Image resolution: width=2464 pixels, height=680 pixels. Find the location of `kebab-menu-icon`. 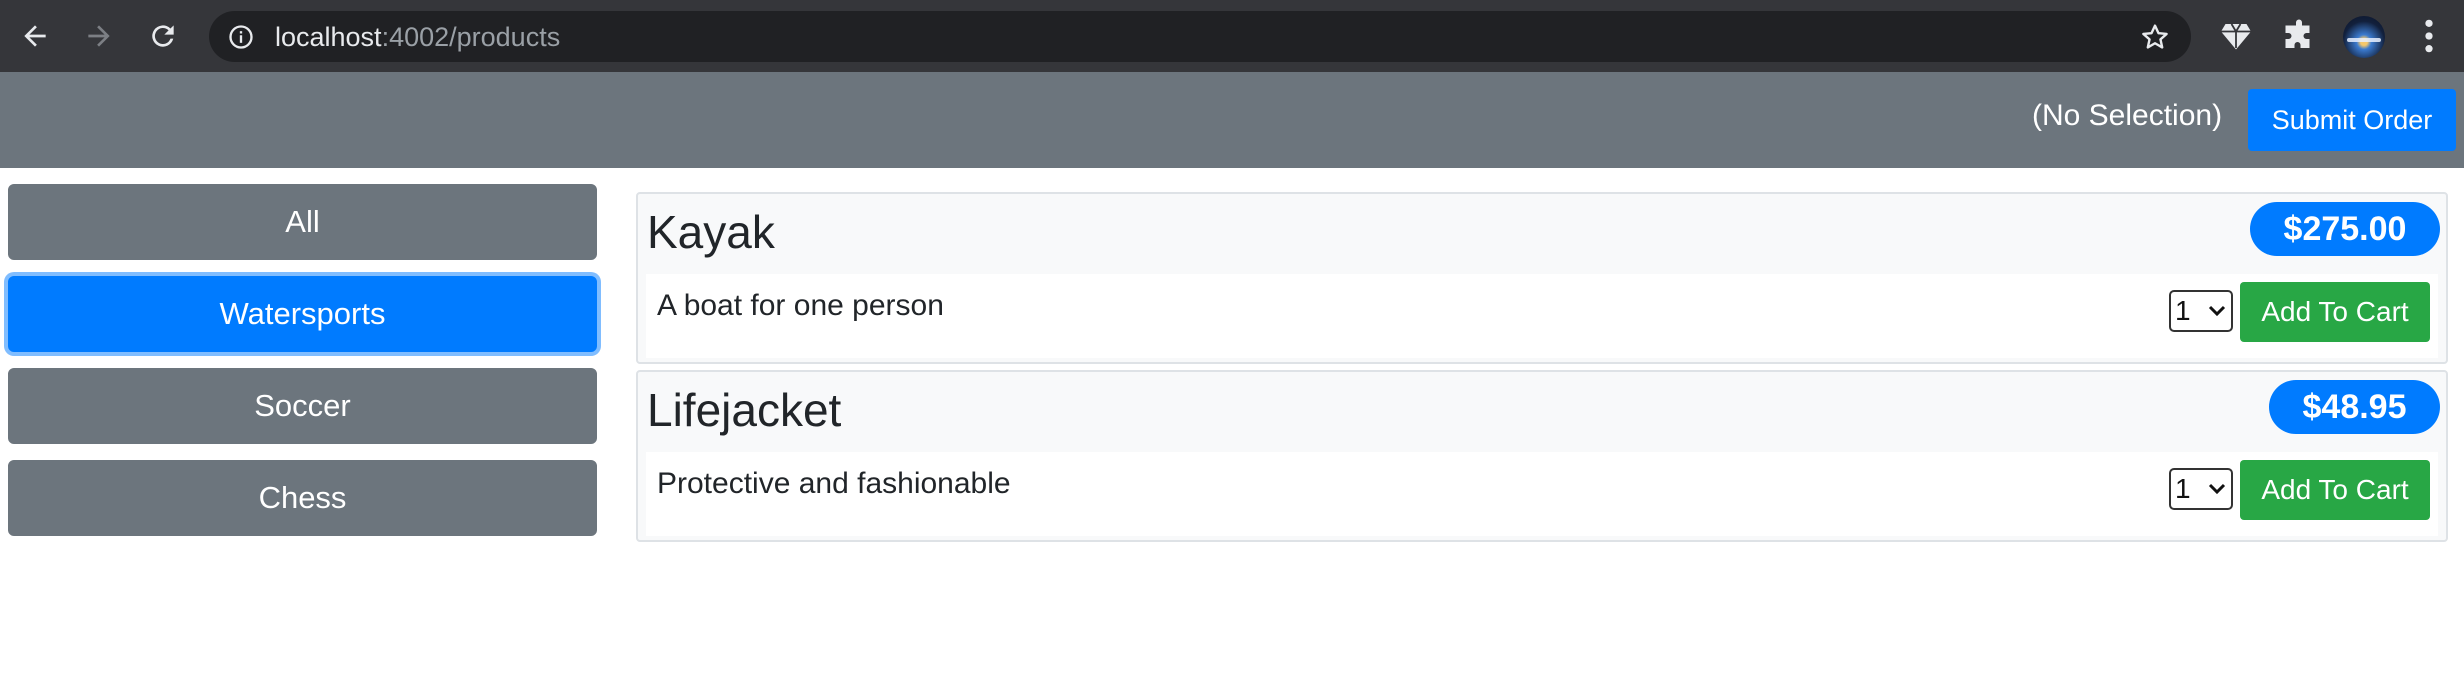

kebab-menu-icon is located at coordinates (2429, 36).